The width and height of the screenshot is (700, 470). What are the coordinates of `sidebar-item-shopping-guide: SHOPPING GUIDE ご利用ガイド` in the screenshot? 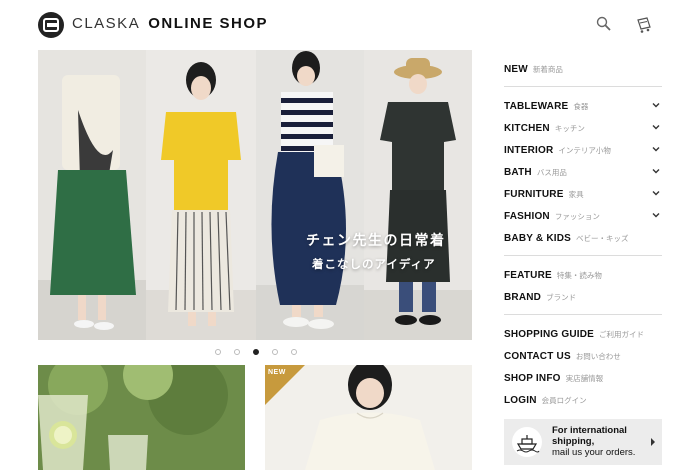 It's located at (583, 333).